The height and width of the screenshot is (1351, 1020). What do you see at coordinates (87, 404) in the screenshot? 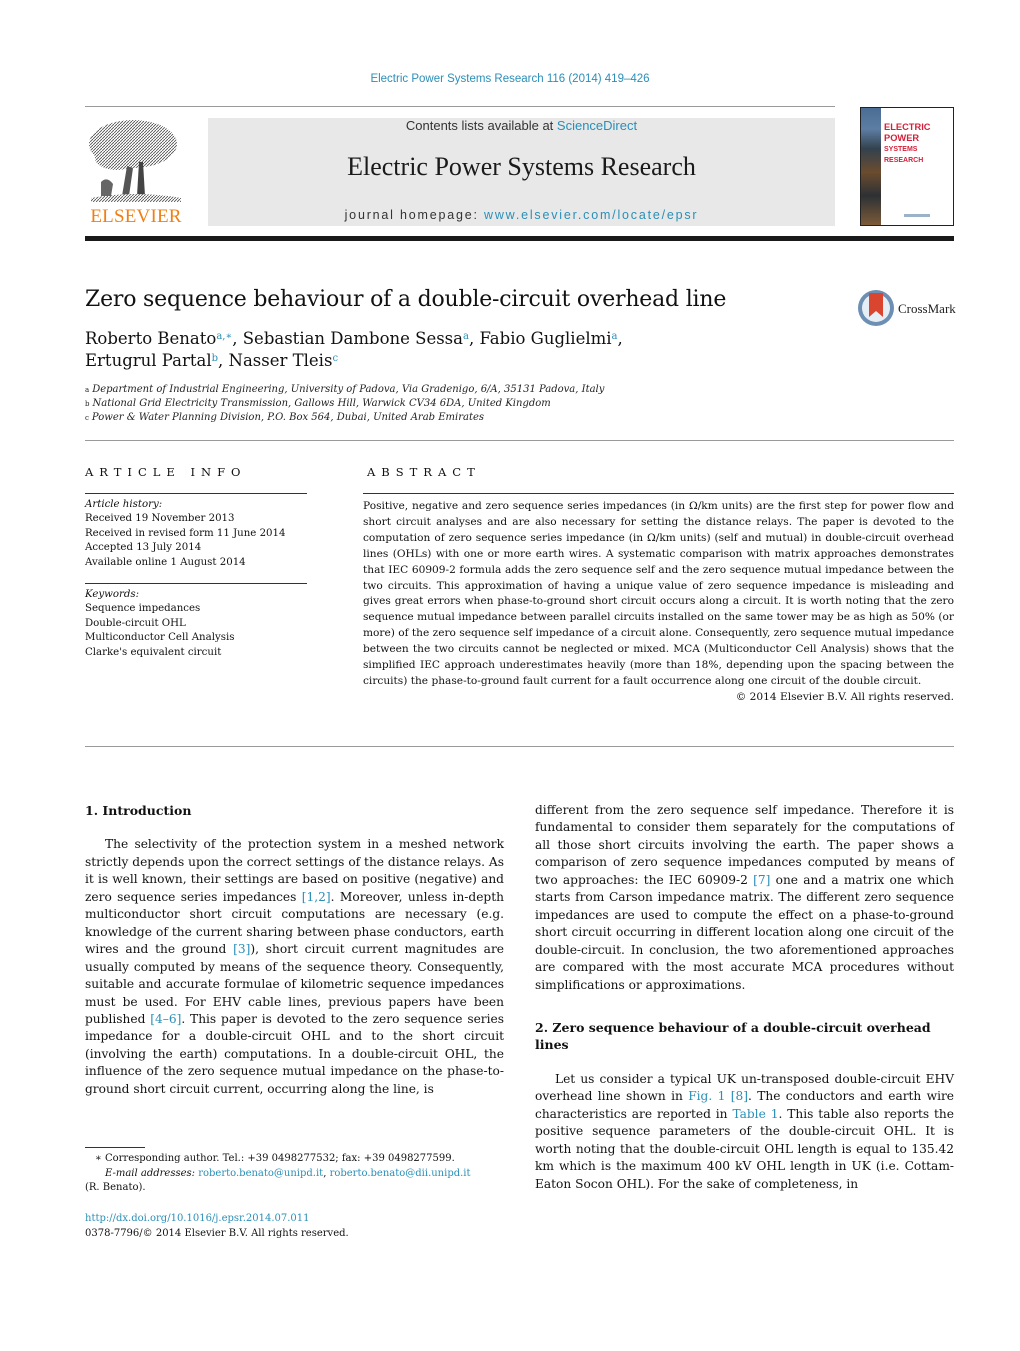
I see `affiliation-key: b` at bounding box center [87, 404].